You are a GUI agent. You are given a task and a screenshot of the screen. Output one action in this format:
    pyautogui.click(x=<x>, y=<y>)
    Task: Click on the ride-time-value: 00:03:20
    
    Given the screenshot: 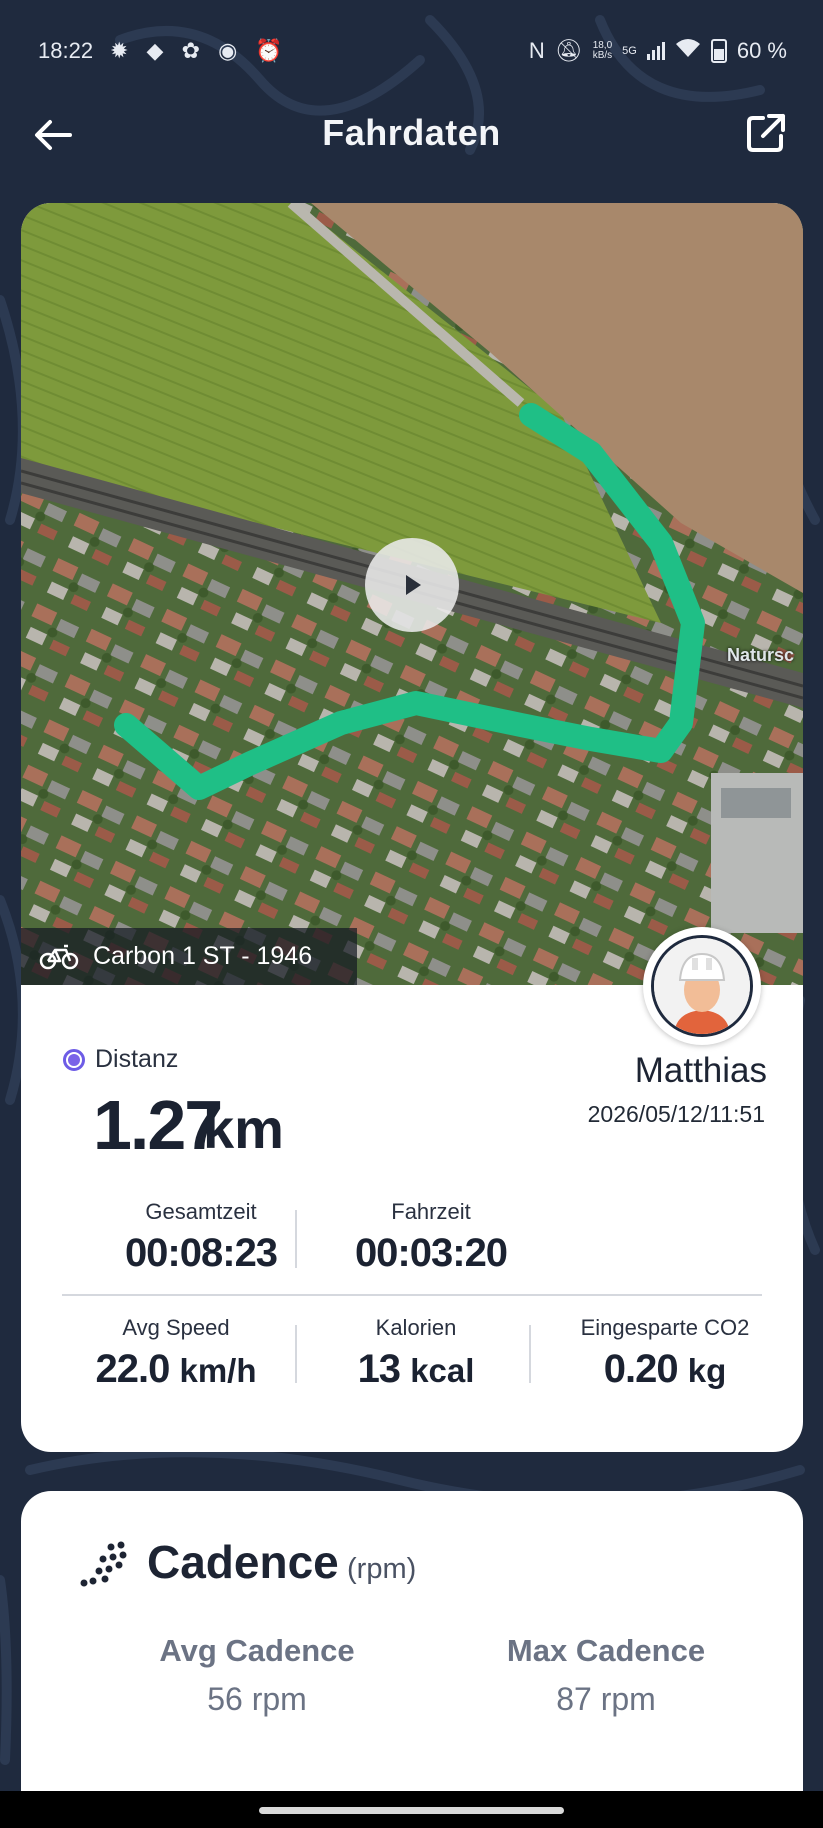 What is the action you would take?
    pyautogui.click(x=431, y=1253)
    